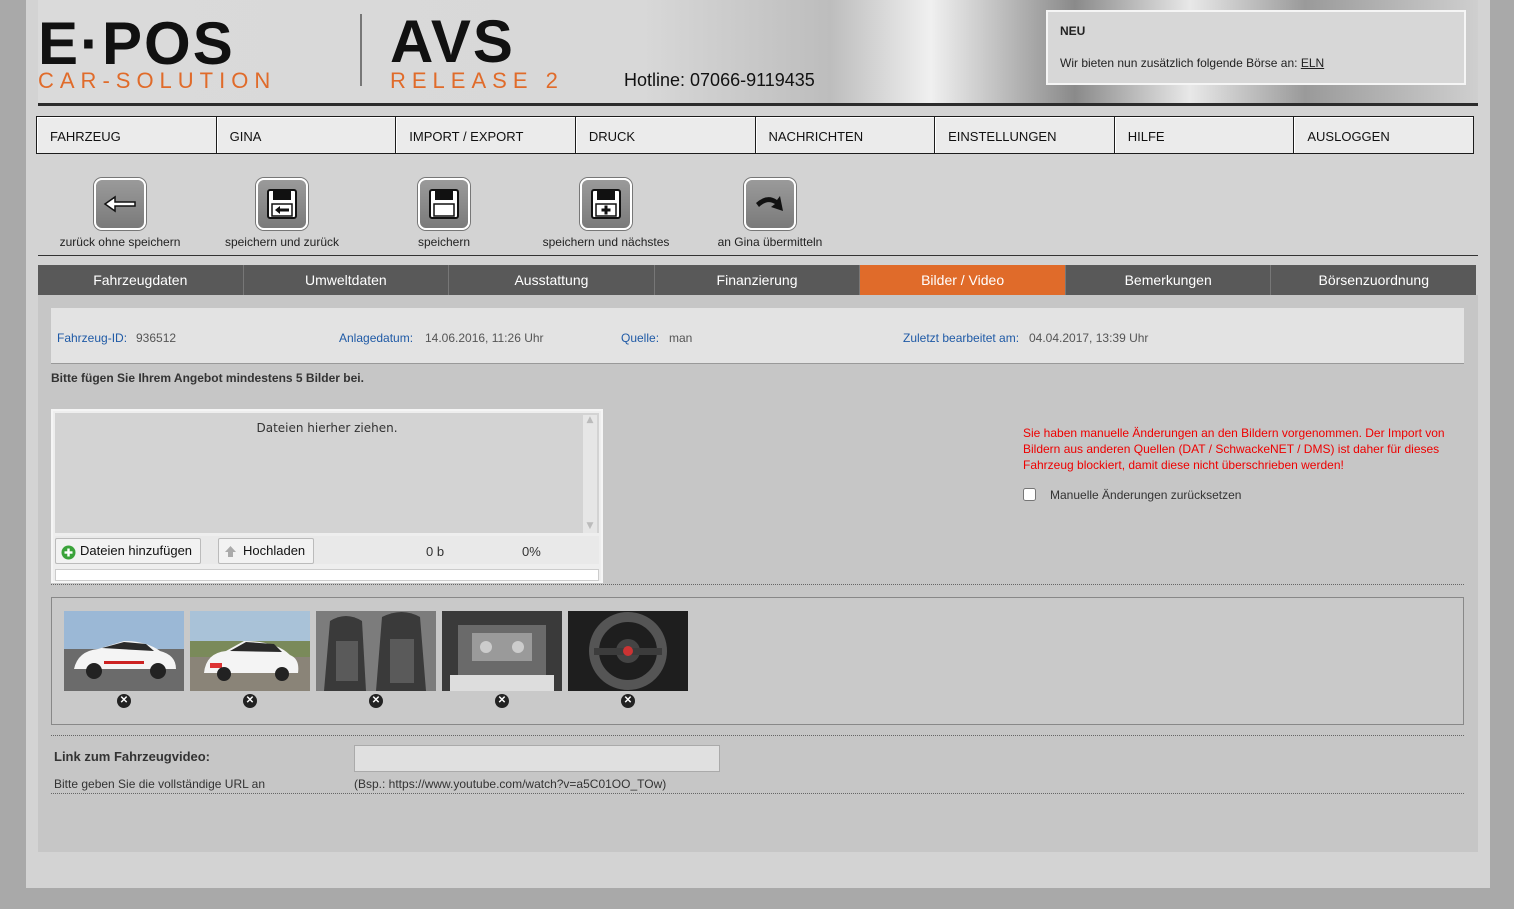 The width and height of the screenshot is (1514, 909). I want to click on tab-finanzierung: Finanzierung, so click(757, 280).